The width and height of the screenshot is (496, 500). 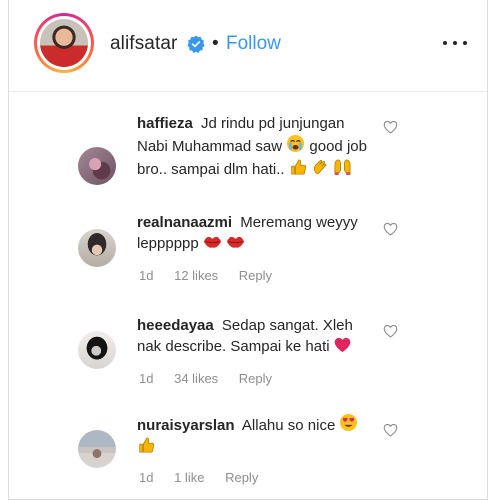 What do you see at coordinates (296, 143) in the screenshot?
I see `crying-face-emoji-icon` at bounding box center [296, 143].